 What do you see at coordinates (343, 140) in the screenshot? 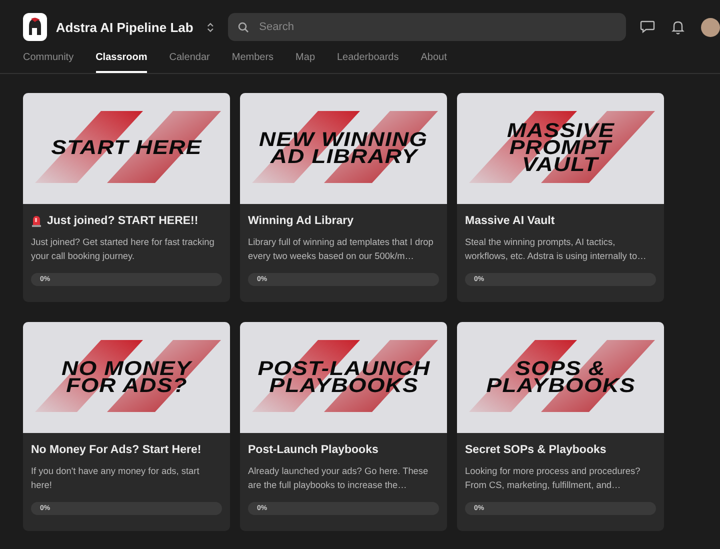
I see `thumbnail-headline: NEW WINNING` at bounding box center [343, 140].